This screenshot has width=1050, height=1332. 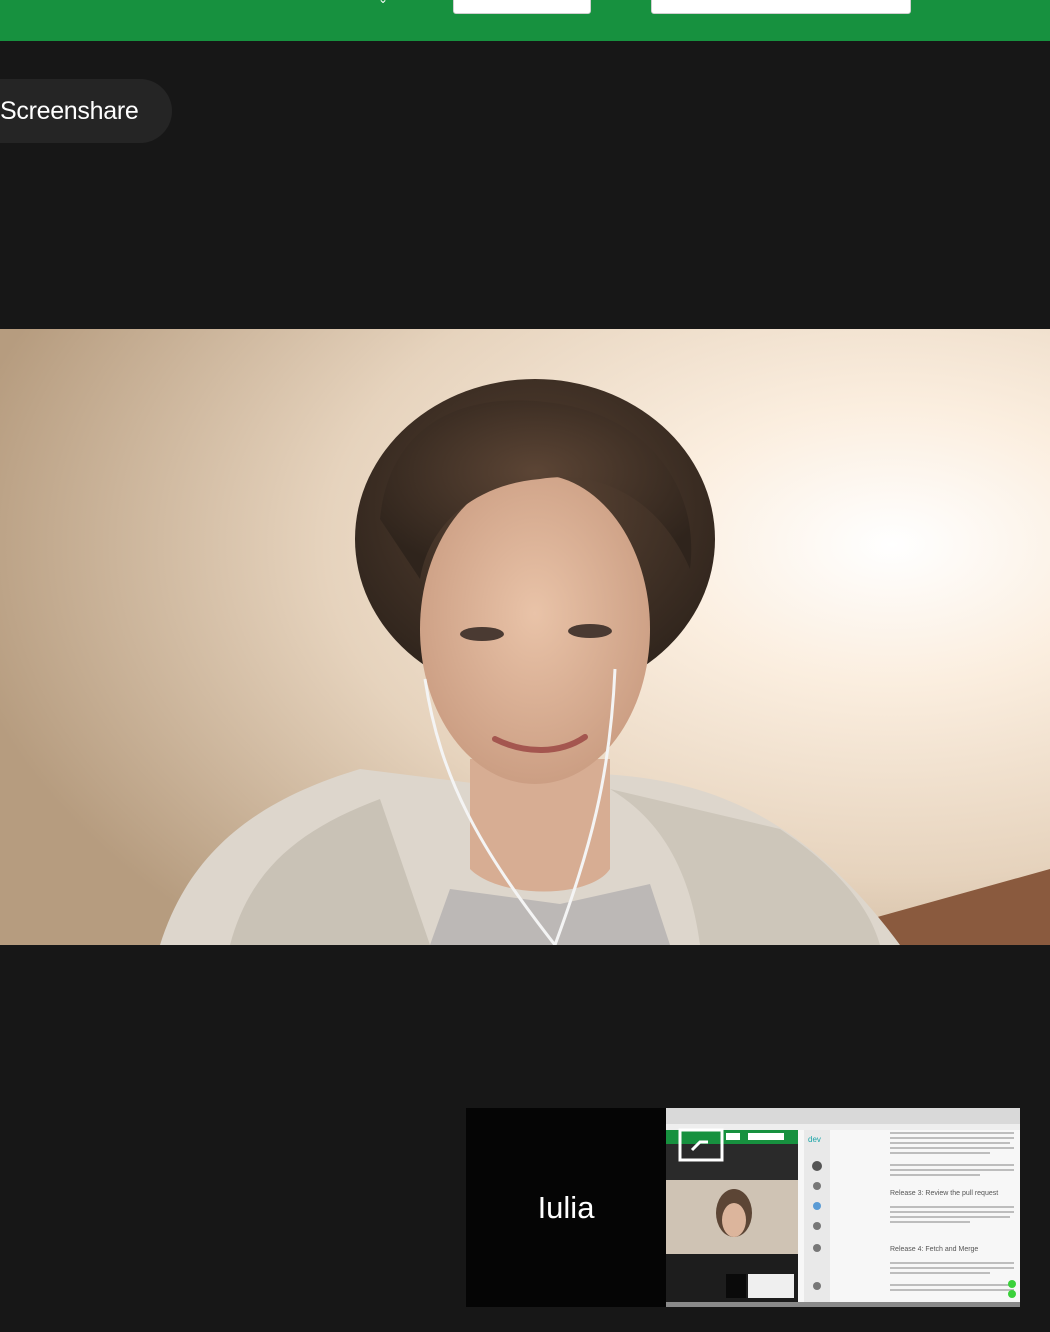 I want to click on toolbar-control-right, so click(x=781, y=7).